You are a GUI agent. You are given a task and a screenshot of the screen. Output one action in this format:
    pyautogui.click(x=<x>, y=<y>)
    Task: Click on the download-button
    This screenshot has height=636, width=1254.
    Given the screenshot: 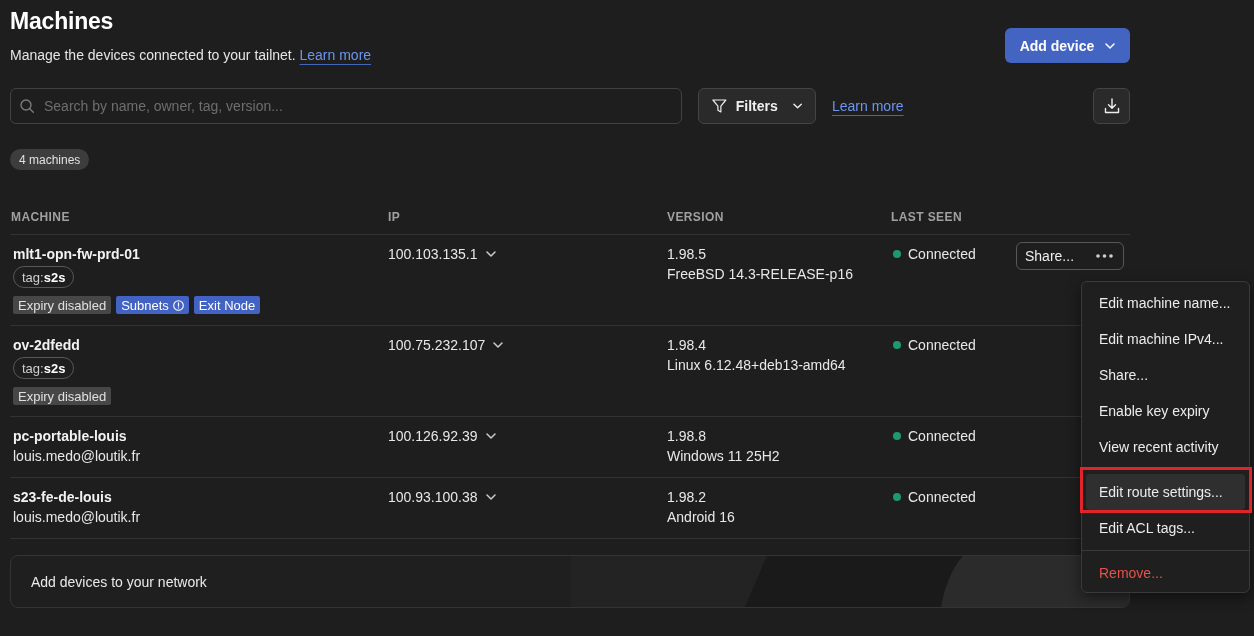 What is the action you would take?
    pyautogui.click(x=1111, y=106)
    